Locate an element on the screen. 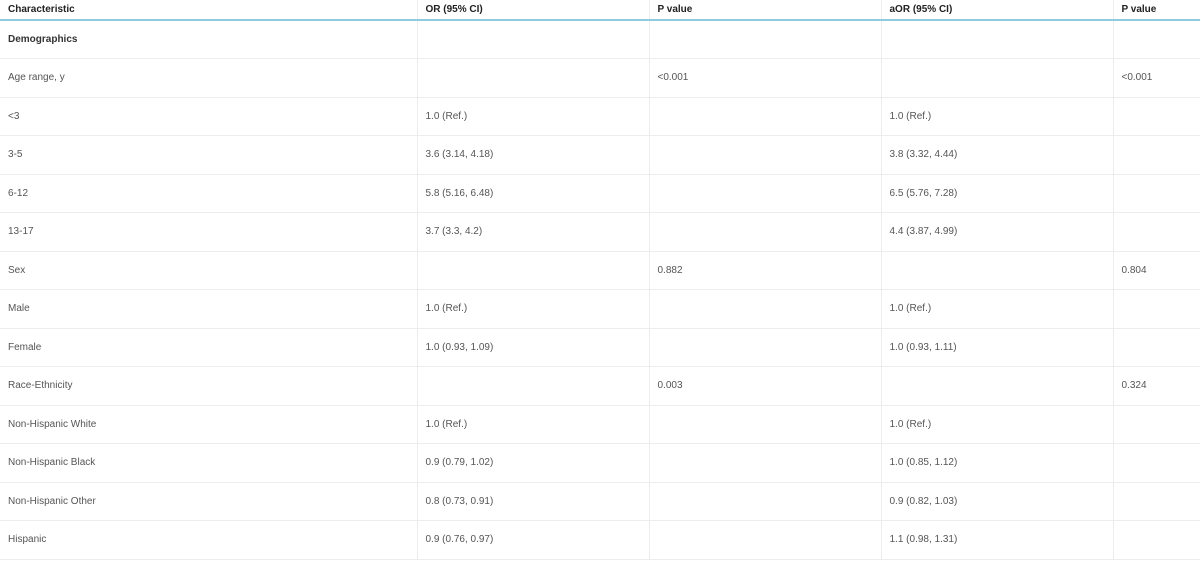  cell-or-ci: 1.0 (0.93, 1.09) is located at coordinates (533, 347).